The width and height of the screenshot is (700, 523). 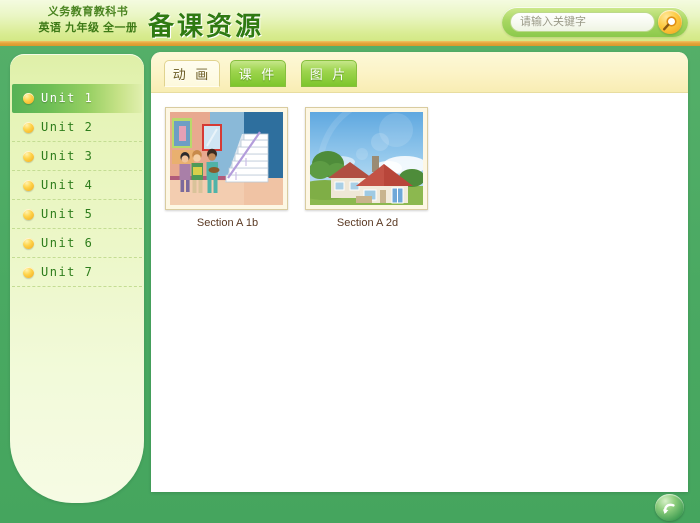 I want to click on back-arrow-icon, so click(x=669, y=510).